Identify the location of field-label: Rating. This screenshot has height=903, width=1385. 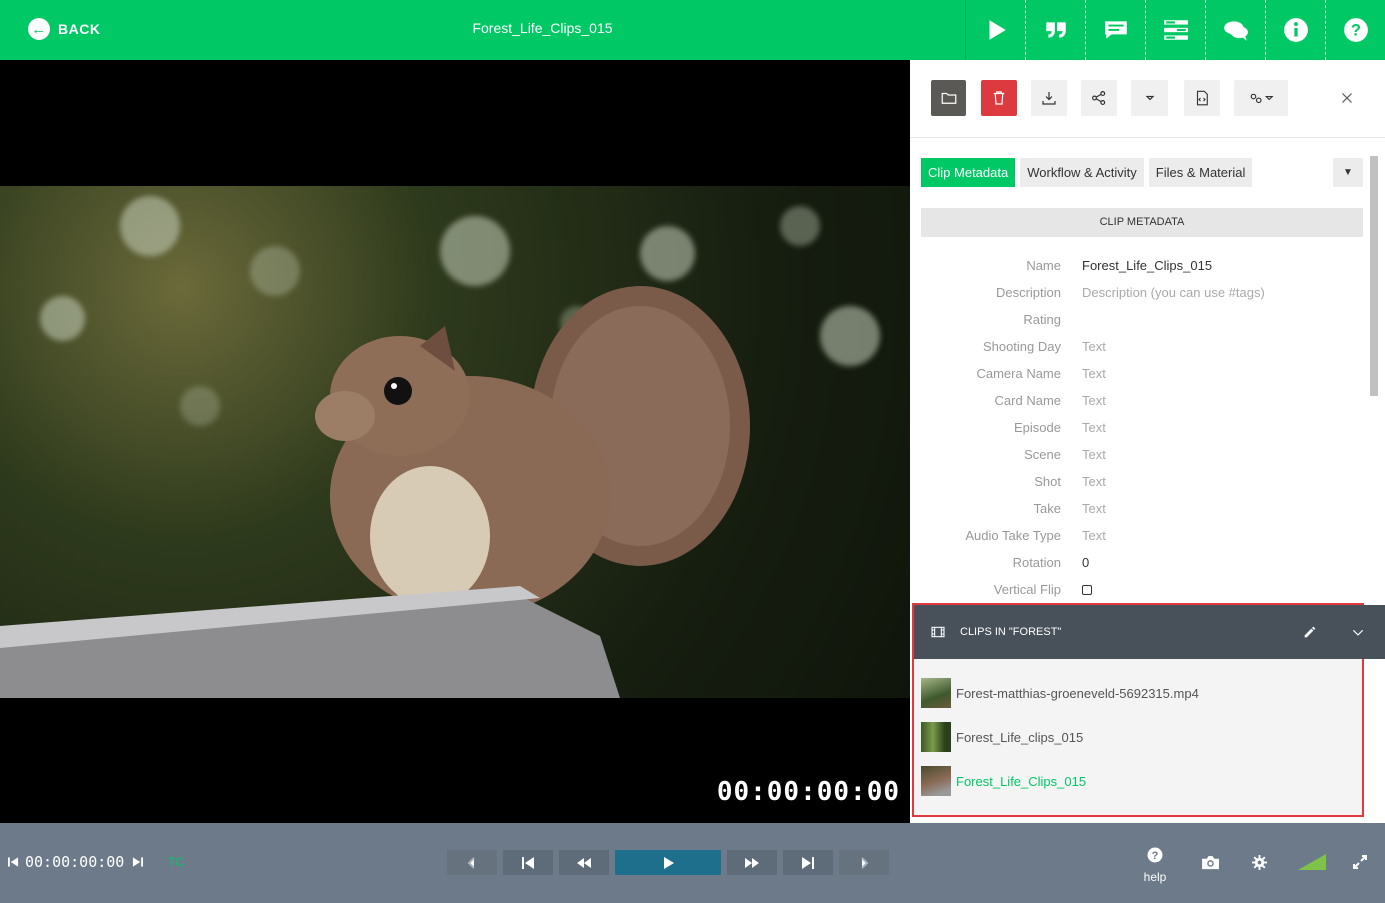
(1042, 319).